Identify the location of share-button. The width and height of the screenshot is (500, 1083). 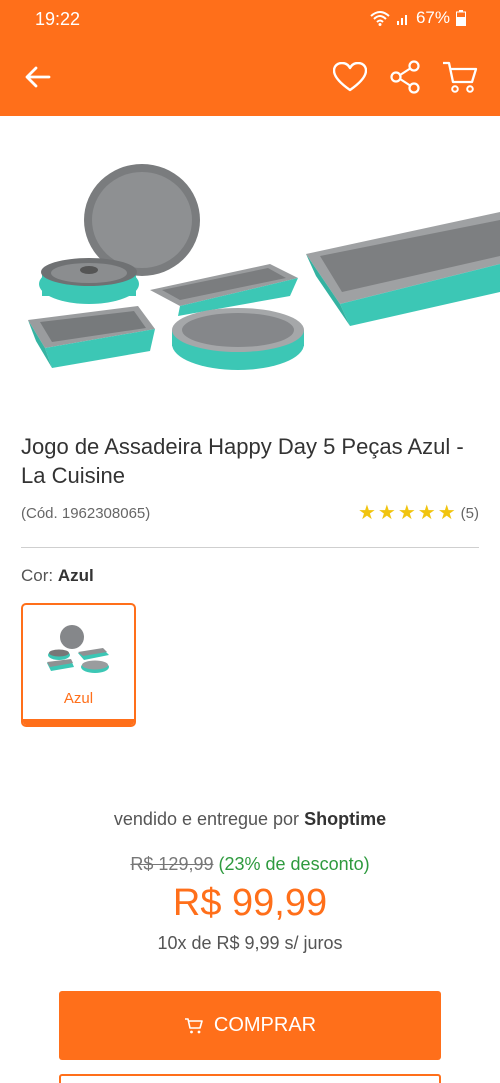
(405, 77).